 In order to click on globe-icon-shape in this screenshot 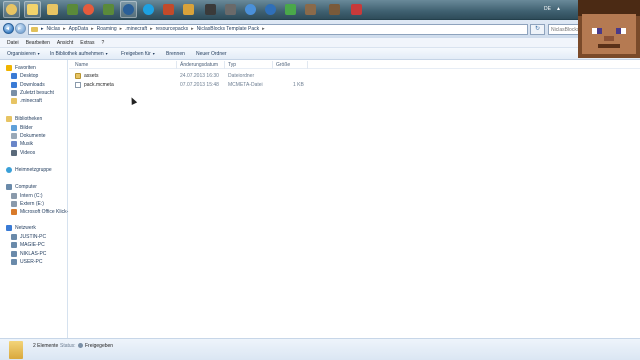, I will do `click(250, 9)`.